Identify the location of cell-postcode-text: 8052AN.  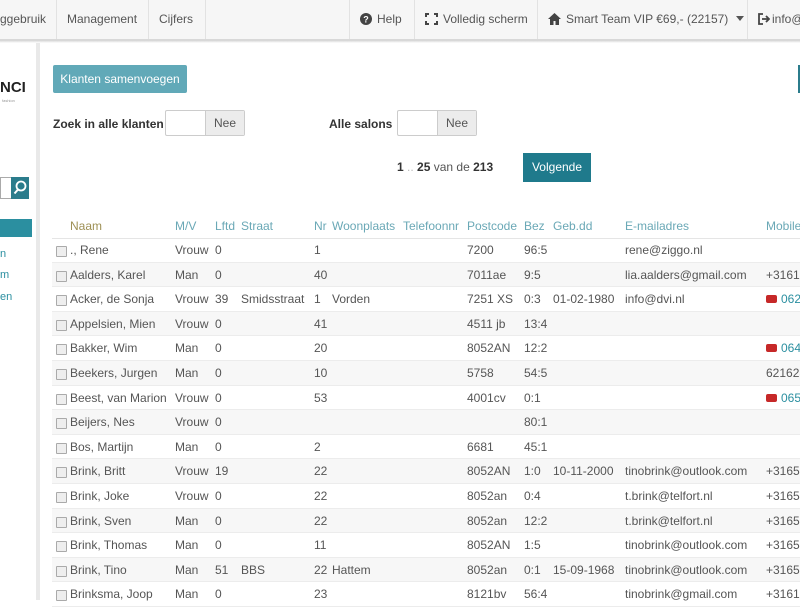
(489, 545).